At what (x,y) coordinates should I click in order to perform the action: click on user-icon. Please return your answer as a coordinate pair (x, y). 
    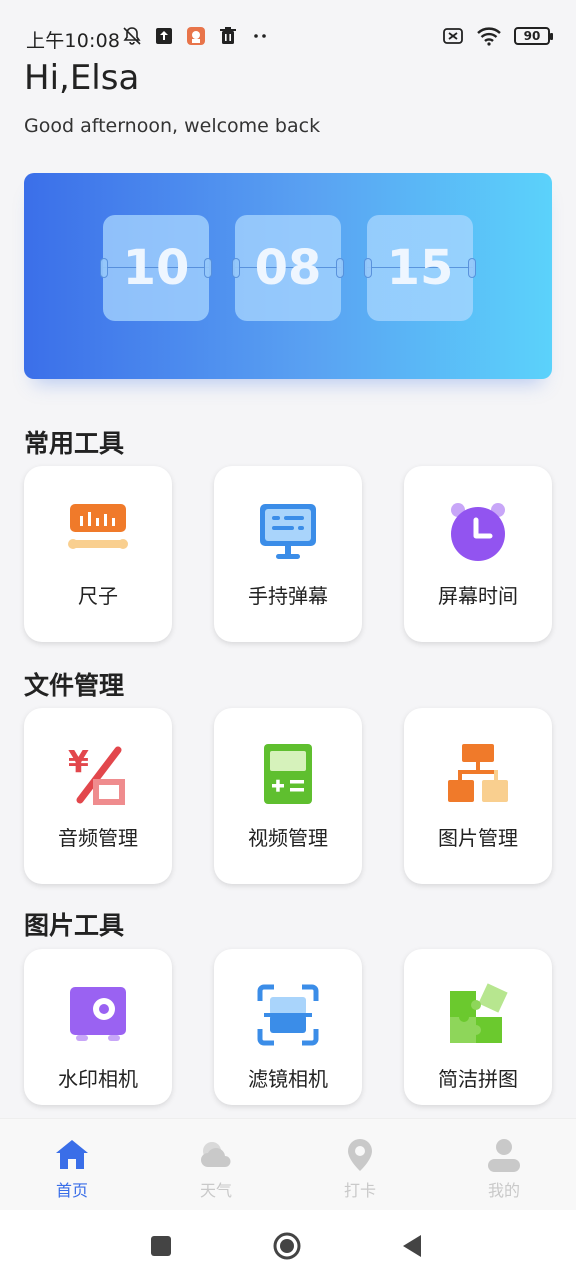
    Looking at the image, I should click on (504, 1155).